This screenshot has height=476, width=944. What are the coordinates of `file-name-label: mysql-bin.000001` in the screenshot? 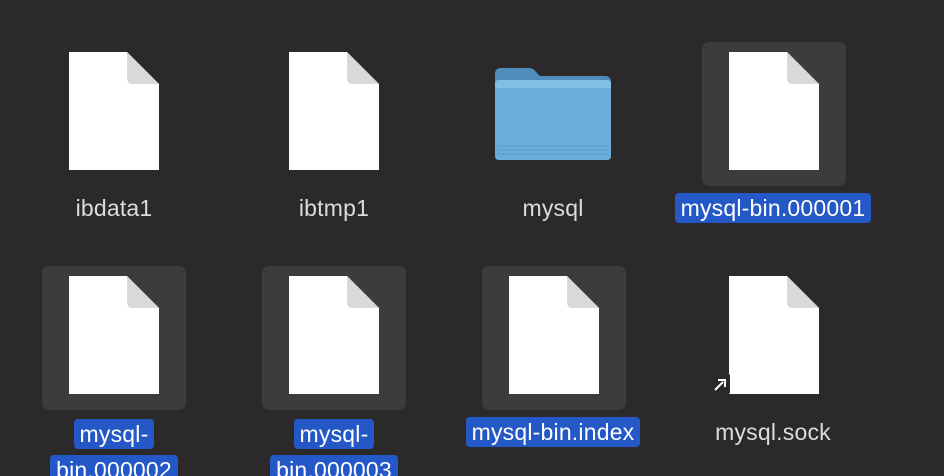 It's located at (773, 208).